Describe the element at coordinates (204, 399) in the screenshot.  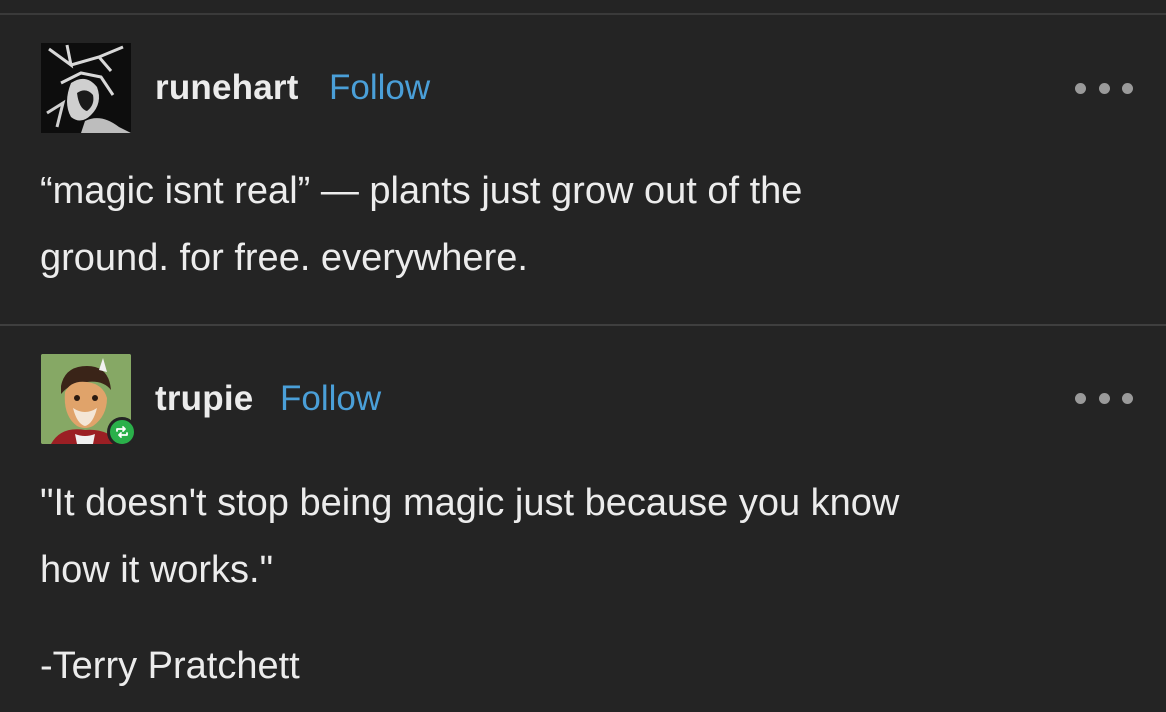
I see `username: trupie` at that location.